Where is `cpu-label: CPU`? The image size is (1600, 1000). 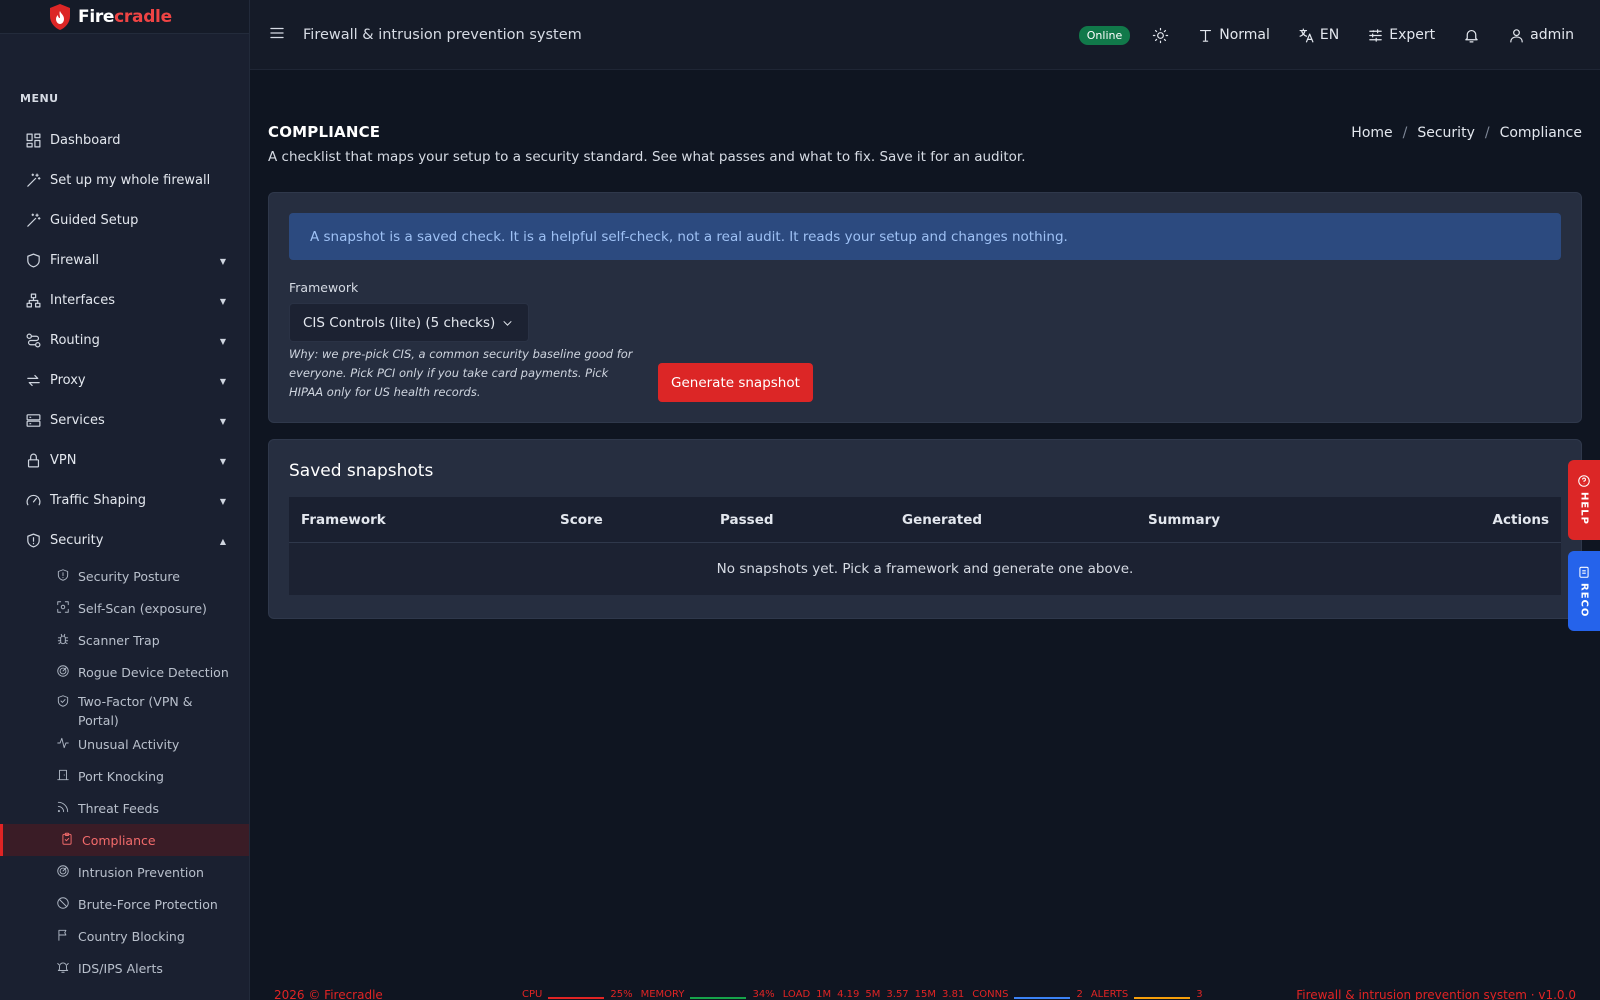 cpu-label: CPU is located at coordinates (532, 994).